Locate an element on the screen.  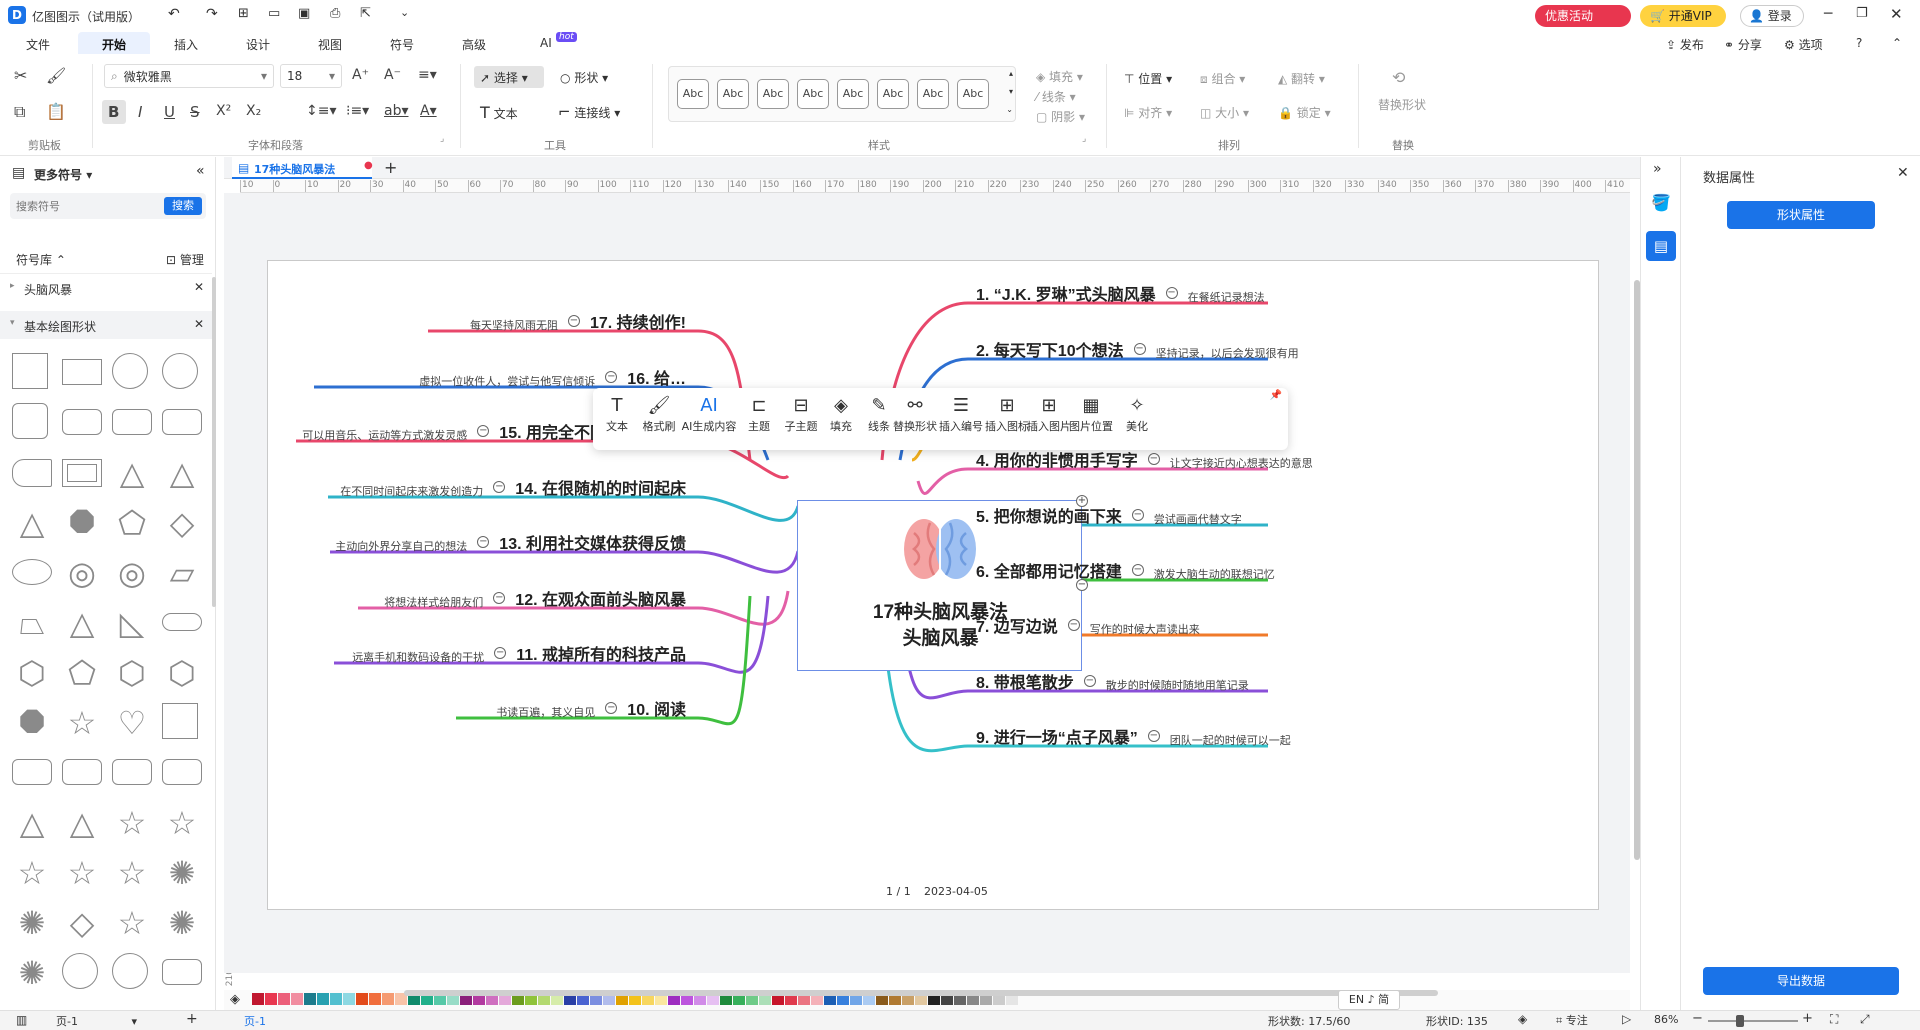
maximize-icon: ❐ is located at coordinates (1862, 13).